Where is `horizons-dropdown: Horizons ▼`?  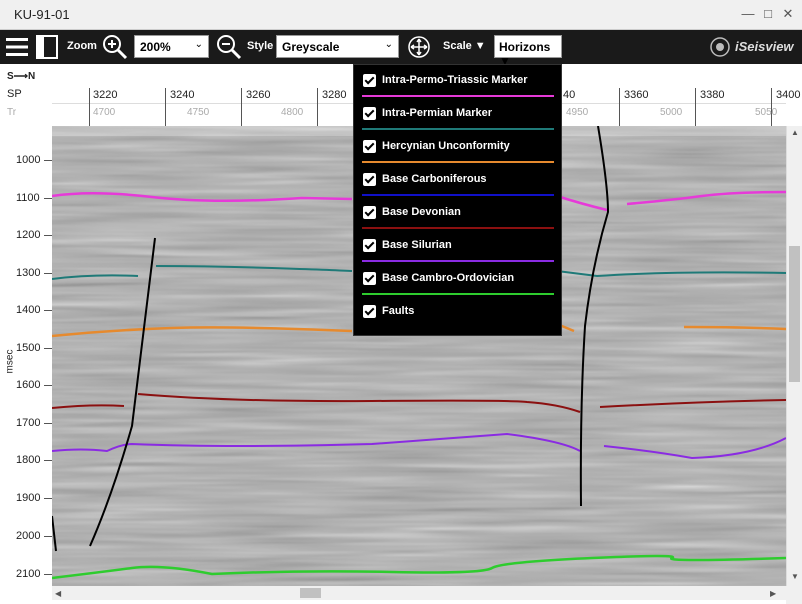 horizons-dropdown: Horizons ▼ is located at coordinates (528, 51).